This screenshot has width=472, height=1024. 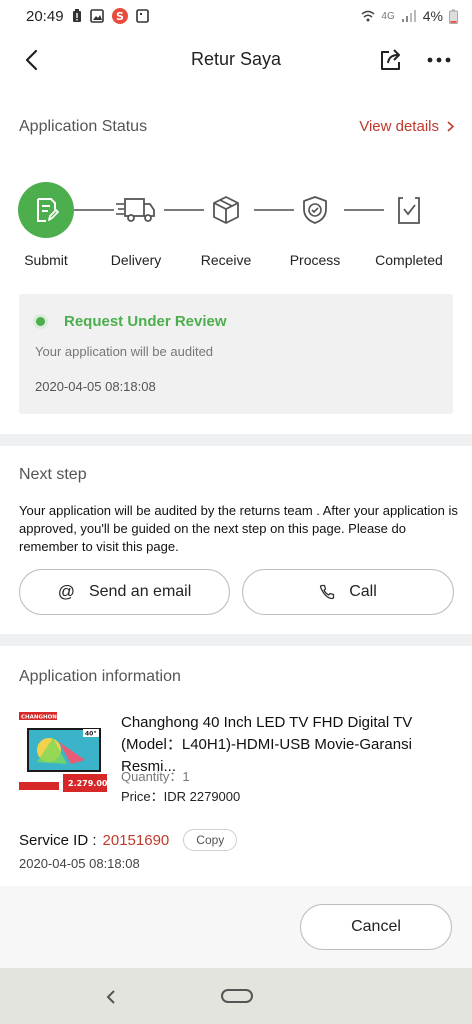 I want to click on gallery-icon, so click(x=96, y=16).